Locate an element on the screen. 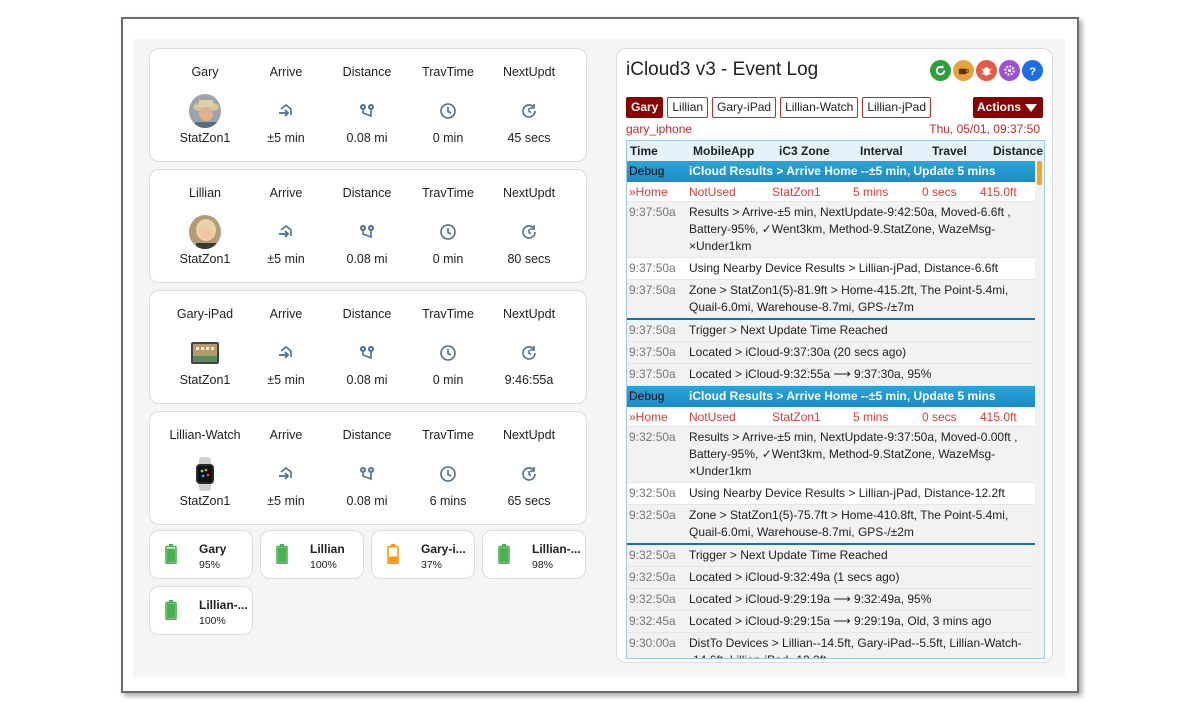 The image size is (1200, 711). log-text: Located > iCloud-9:37:30a (20 secs ago) is located at coordinates (798, 352).